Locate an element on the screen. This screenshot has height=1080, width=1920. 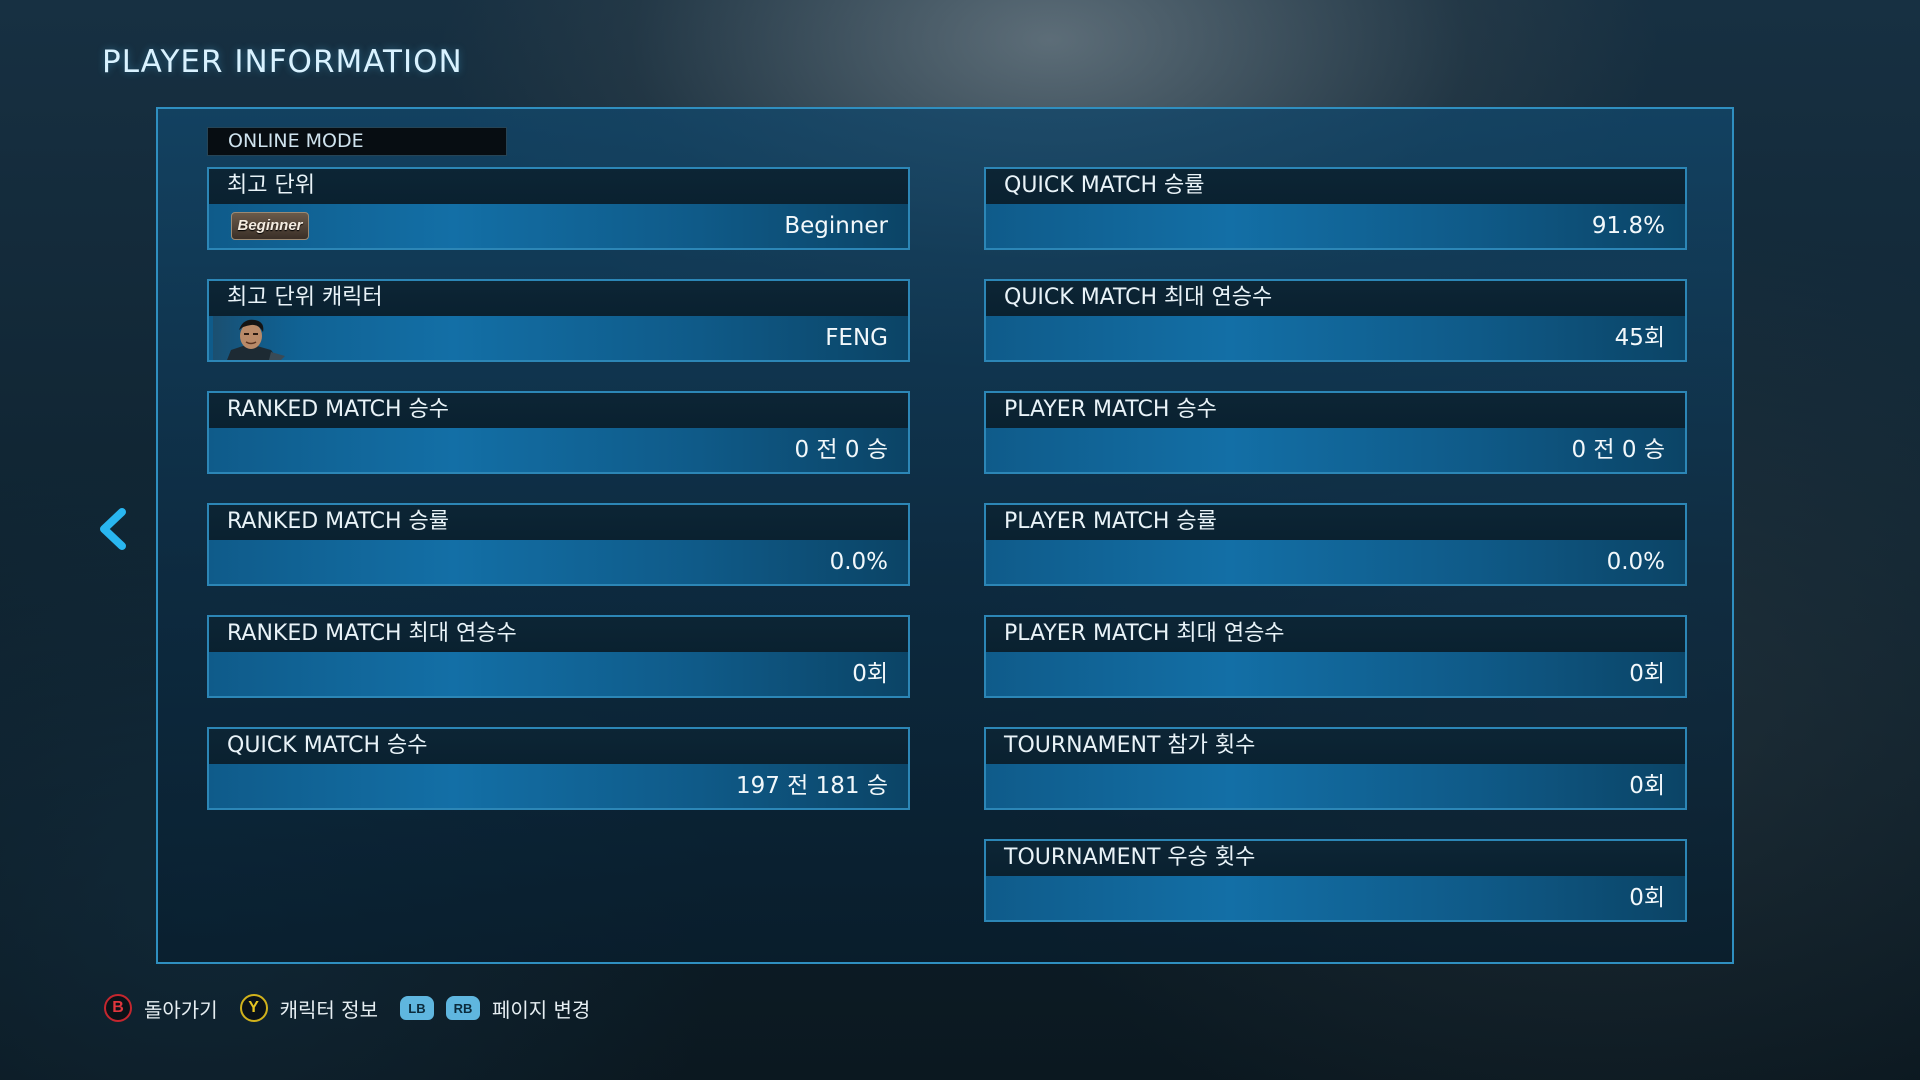
stat-card-tournament-wins: TOURNAMENT 우승 횟수 0회 is located at coordinates (1335, 880).